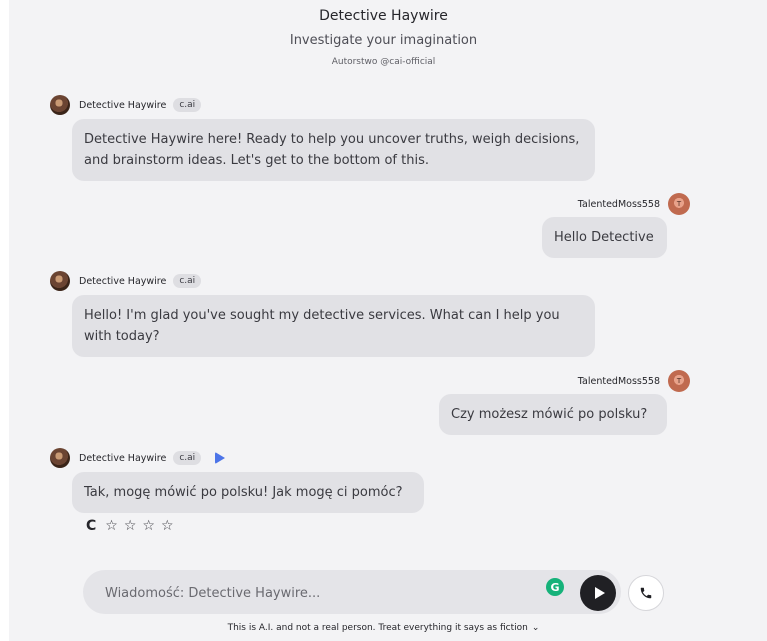 This screenshot has width=767, height=641. I want to click on phone-icon, so click(646, 593).